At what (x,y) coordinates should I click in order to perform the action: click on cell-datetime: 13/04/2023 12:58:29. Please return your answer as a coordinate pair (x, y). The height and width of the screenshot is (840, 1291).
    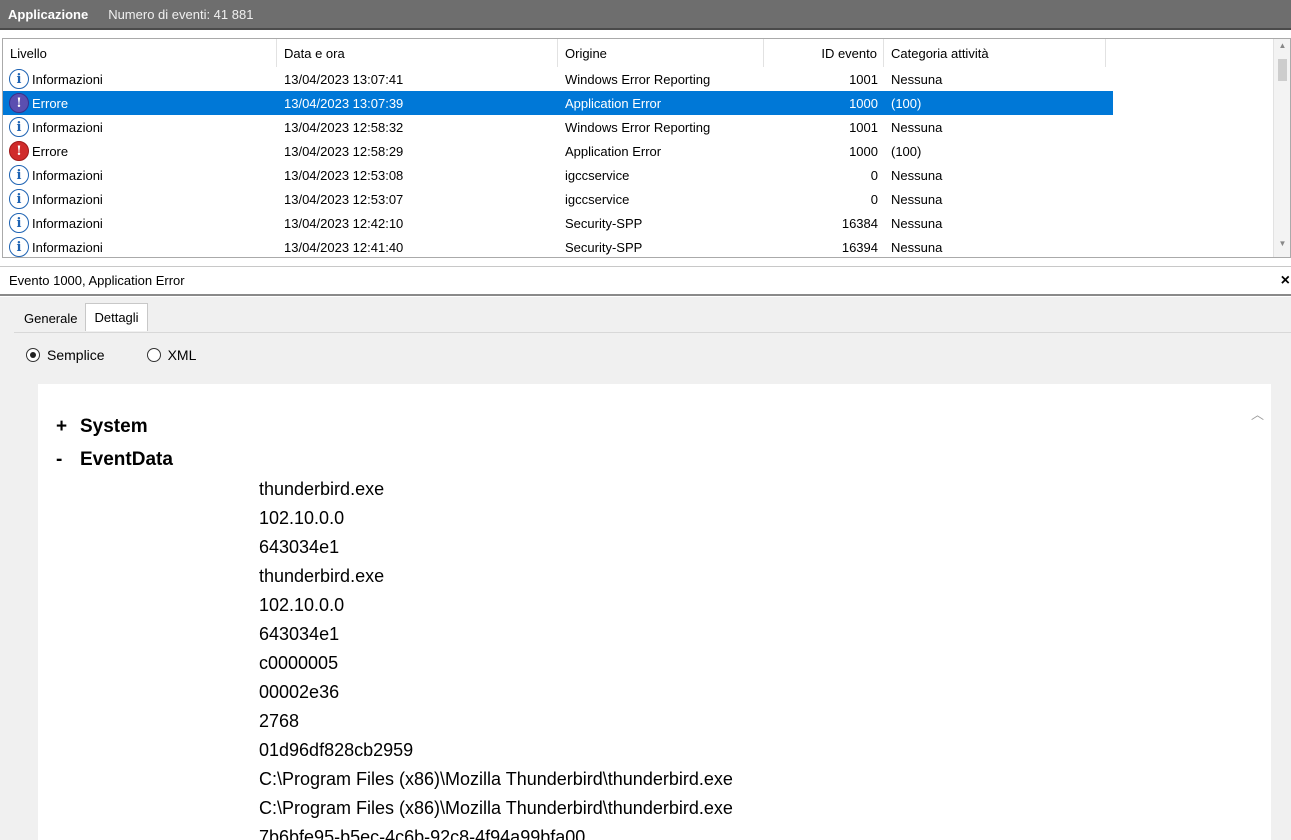
    Looking at the image, I should click on (344, 151).